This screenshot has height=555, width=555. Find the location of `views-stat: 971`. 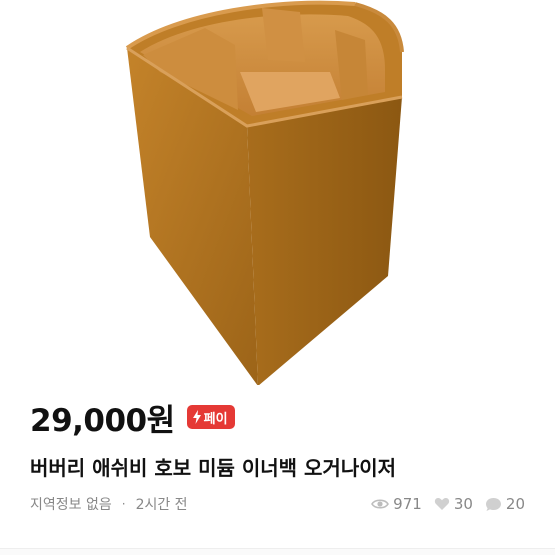

views-stat: 971 is located at coordinates (396, 504).